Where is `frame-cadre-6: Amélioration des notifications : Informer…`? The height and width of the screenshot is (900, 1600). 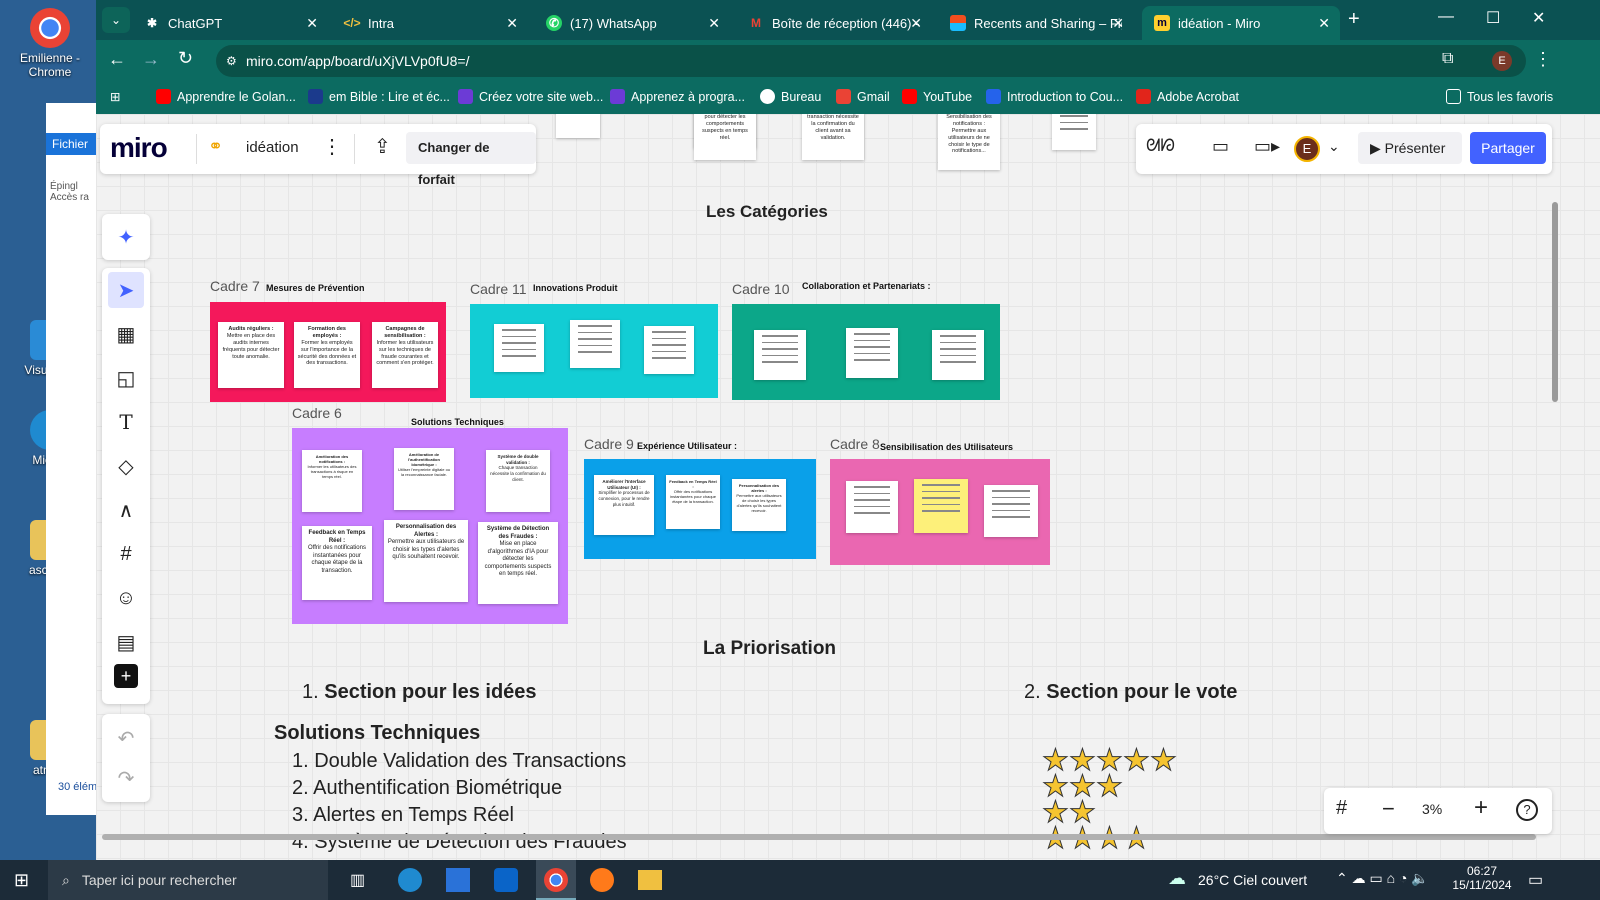
frame-cadre-6: Amélioration des notifications : Informer… is located at coordinates (430, 526).